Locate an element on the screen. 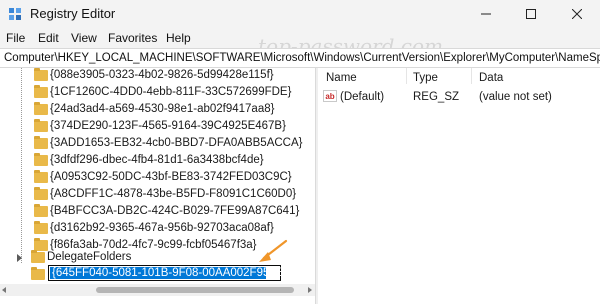  scroll-left-icon is located at coordinates (4, 290).